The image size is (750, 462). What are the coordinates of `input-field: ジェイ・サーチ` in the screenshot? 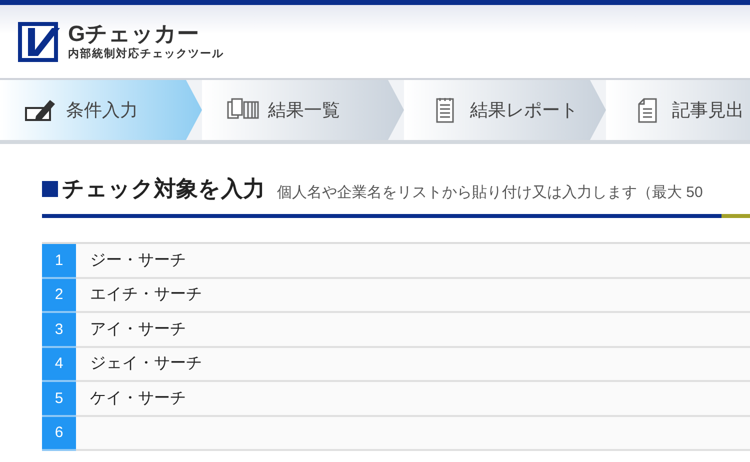 It's located at (413, 364).